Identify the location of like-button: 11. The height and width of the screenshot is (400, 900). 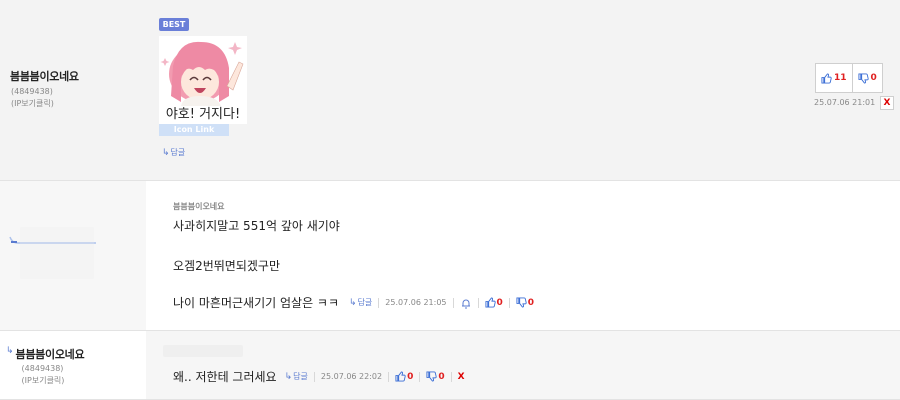
(834, 78).